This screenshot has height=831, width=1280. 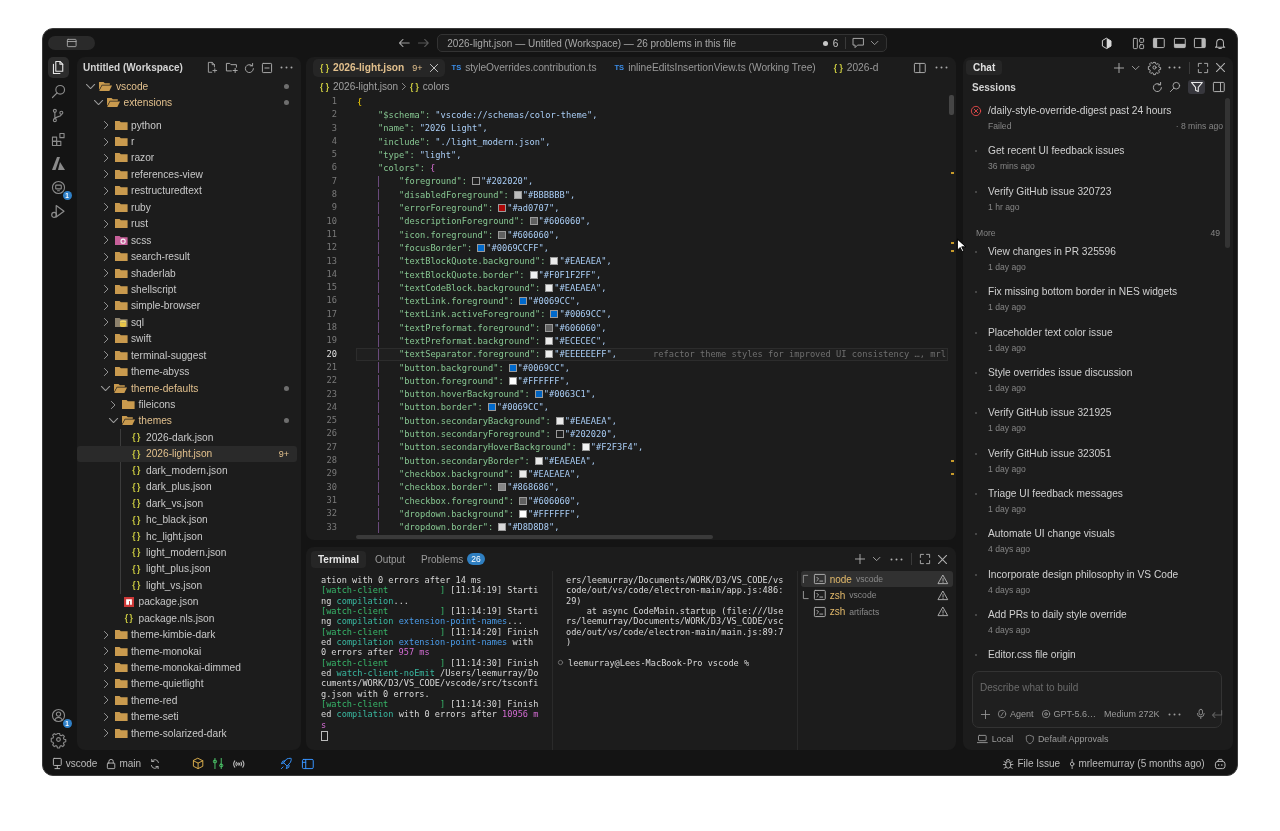 I want to click on panel-tab: Output, so click(x=389, y=559).